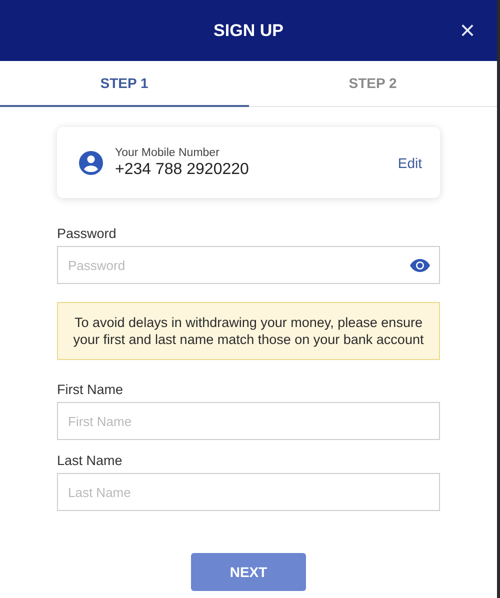 This screenshot has height=598, width=500. What do you see at coordinates (248, 421) in the screenshot?
I see `name-field: First Name` at bounding box center [248, 421].